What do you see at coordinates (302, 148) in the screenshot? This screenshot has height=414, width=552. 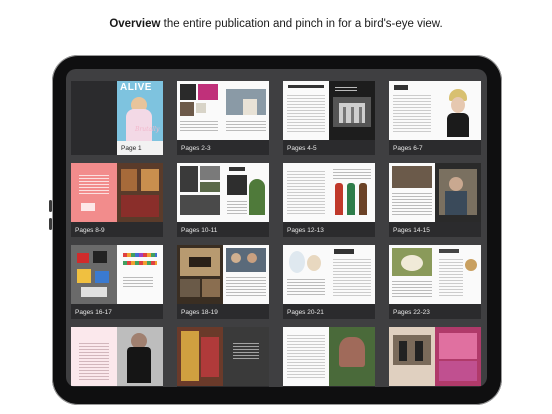 I see `page-label: Pages 4-5` at bounding box center [302, 148].